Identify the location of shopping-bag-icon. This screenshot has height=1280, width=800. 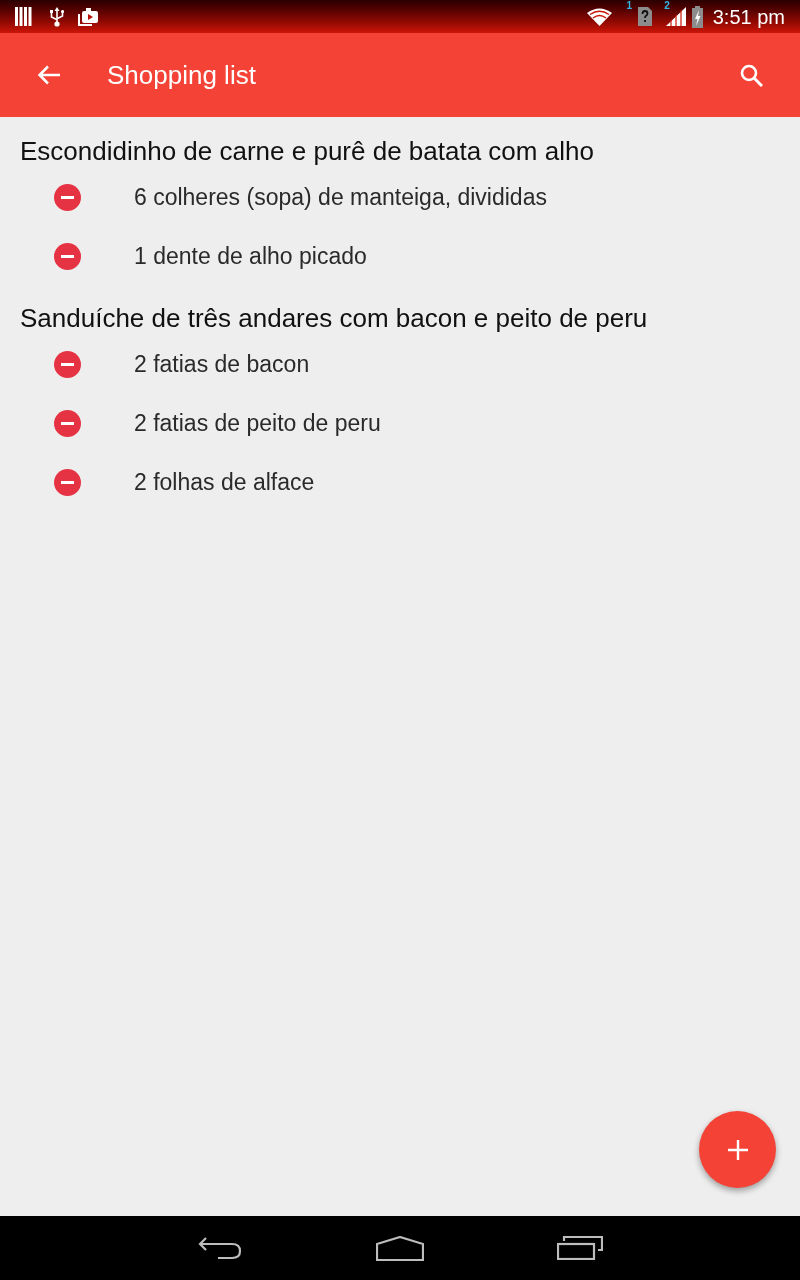
(88, 16).